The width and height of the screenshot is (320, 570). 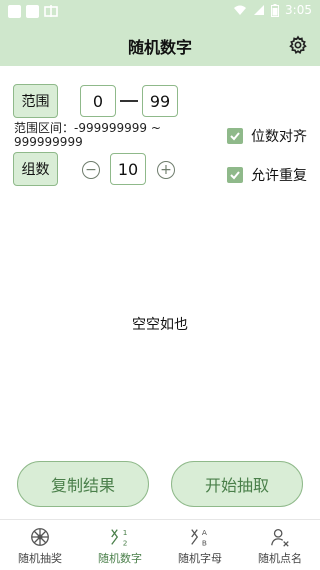 I want to click on decrement-button: −, so click(x=91, y=170).